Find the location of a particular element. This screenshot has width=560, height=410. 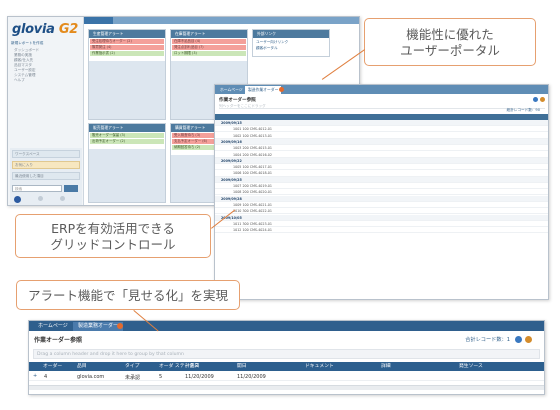

tab-work-order: 製造作業オーダー is located at coordinates (263, 90).